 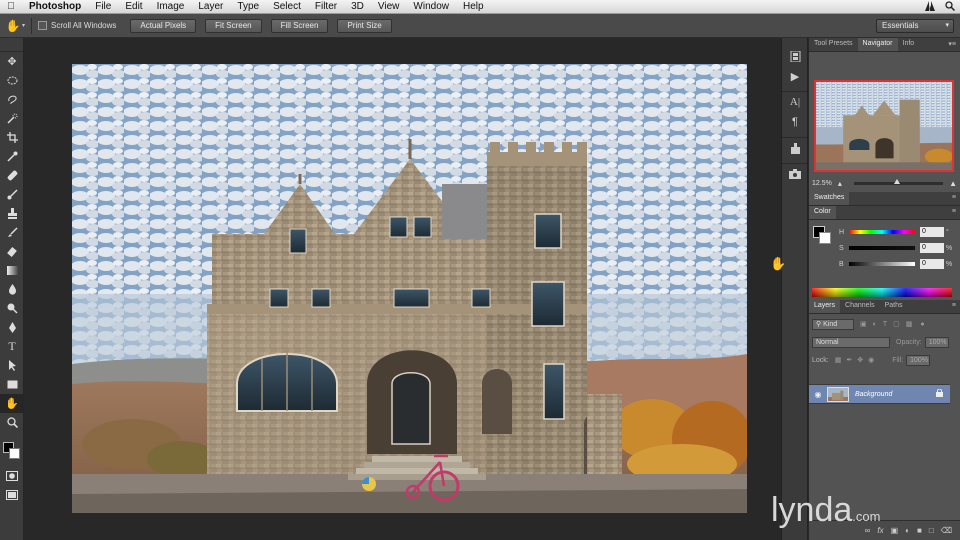 I want to click on lock-all-icon: ◉, so click(x=871, y=360).